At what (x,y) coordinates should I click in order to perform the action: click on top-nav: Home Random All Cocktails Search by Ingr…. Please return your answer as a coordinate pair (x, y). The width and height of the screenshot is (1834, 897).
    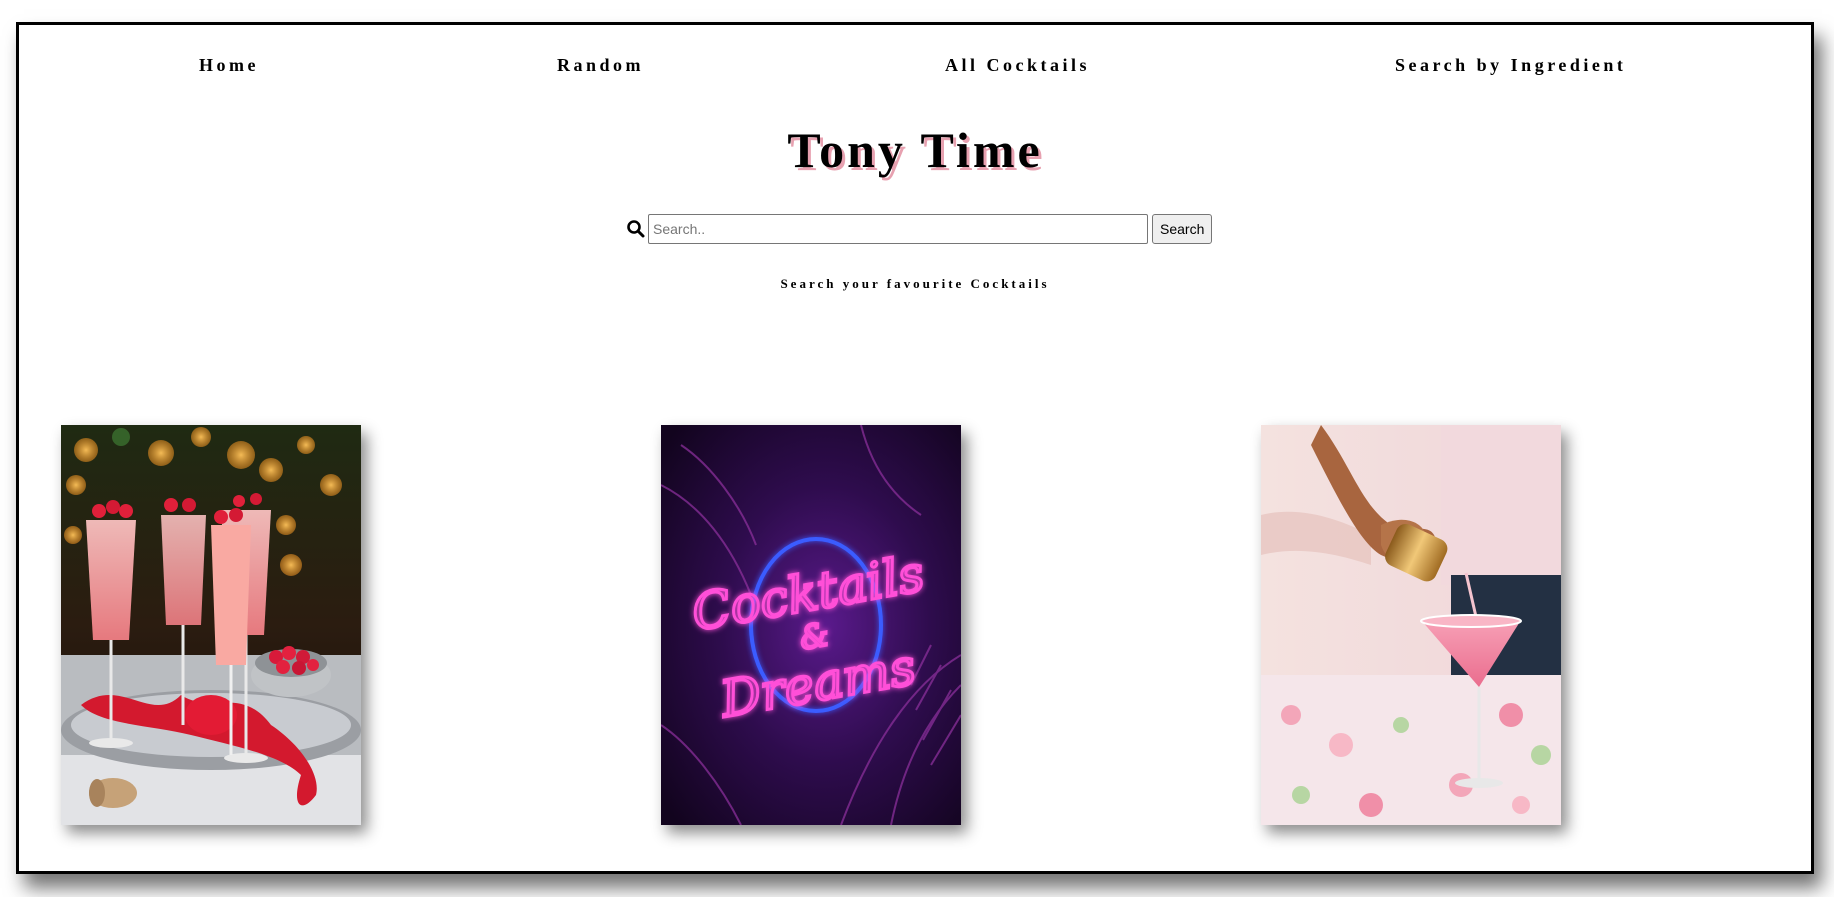
    Looking at the image, I should click on (915, 70).